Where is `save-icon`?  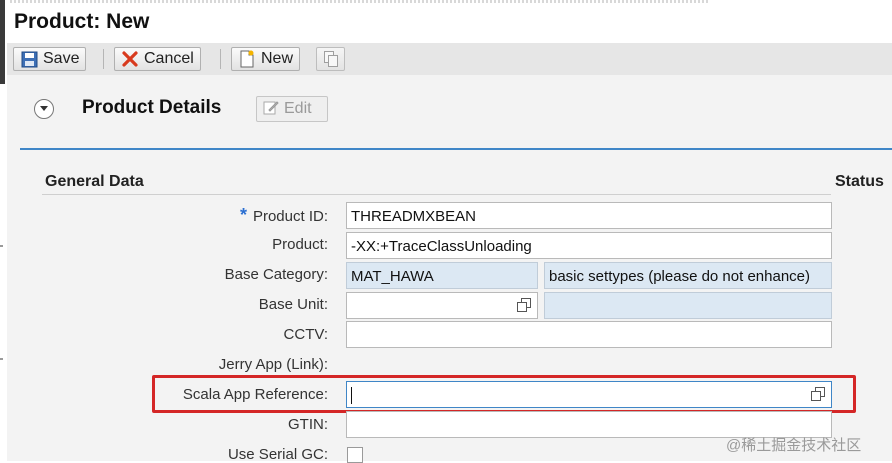 save-icon is located at coordinates (29, 59).